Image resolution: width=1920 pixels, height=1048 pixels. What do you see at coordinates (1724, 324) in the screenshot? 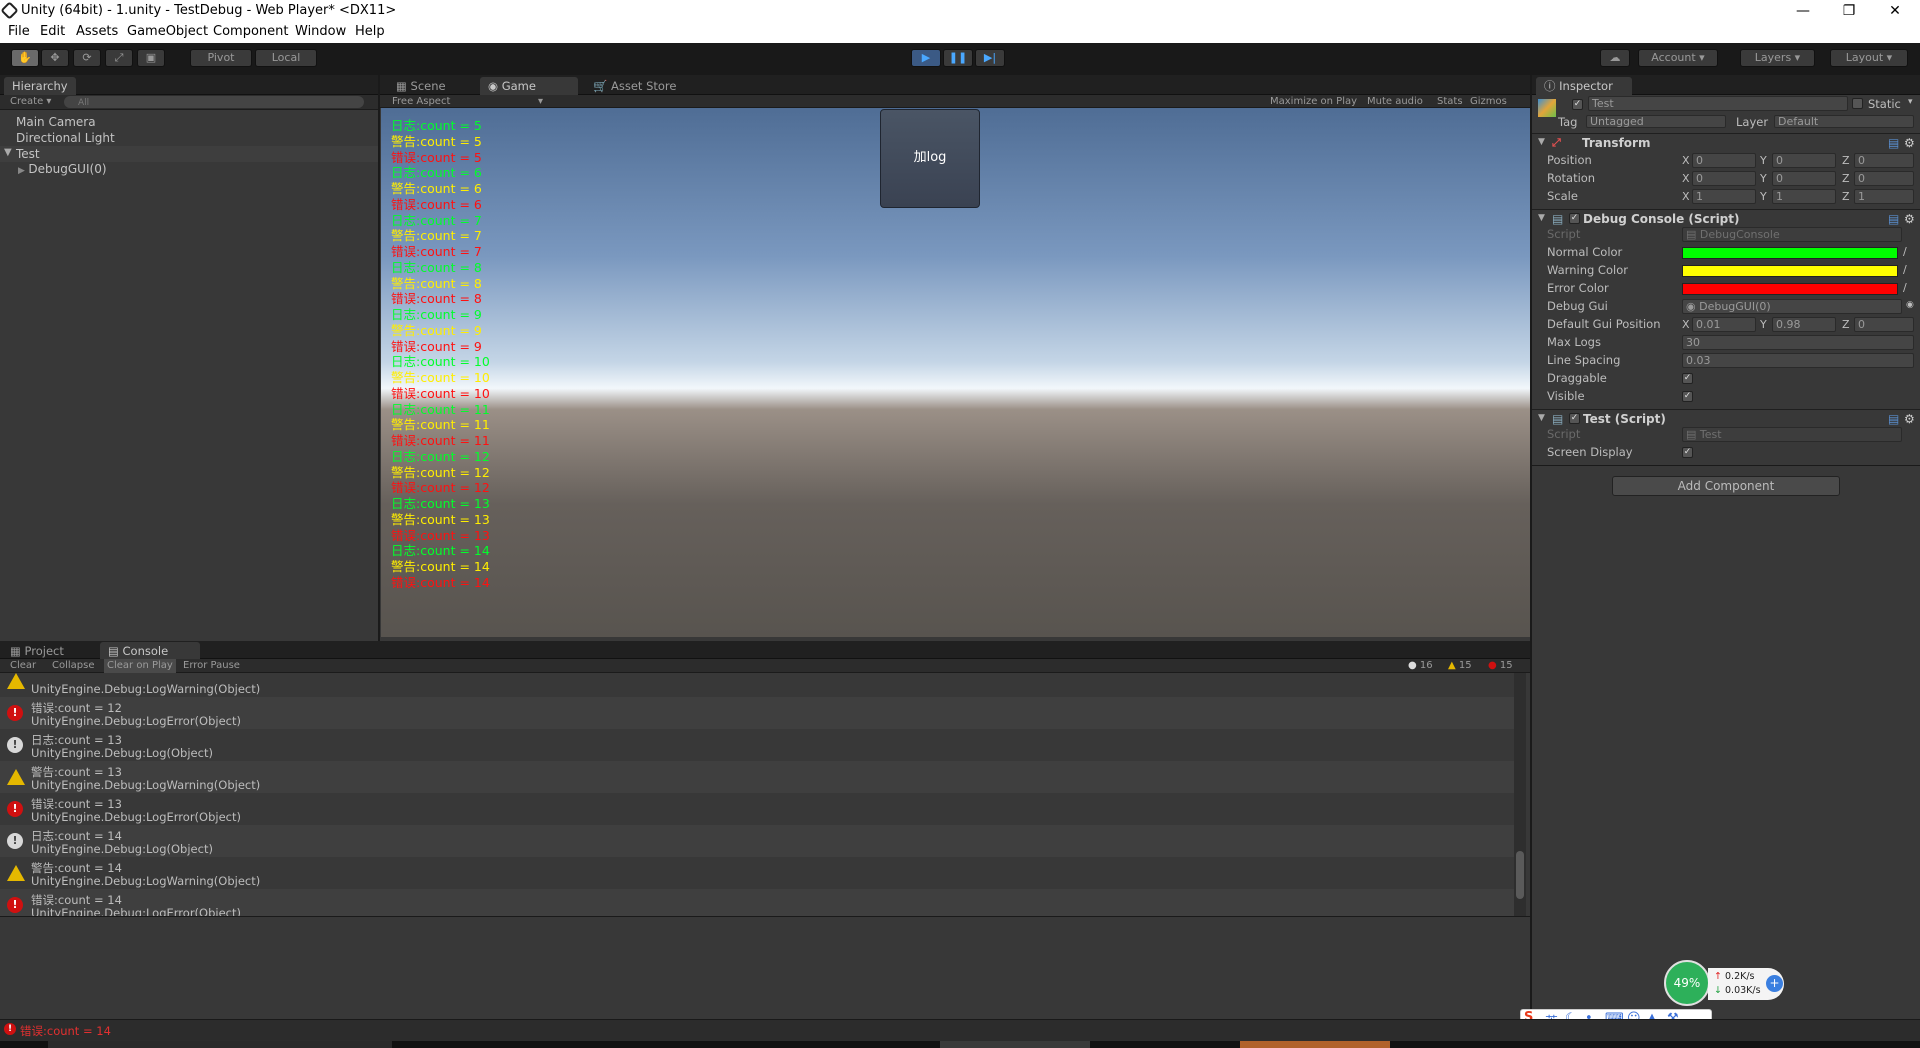
I see `gui-pos-x-field: 0.01` at bounding box center [1724, 324].